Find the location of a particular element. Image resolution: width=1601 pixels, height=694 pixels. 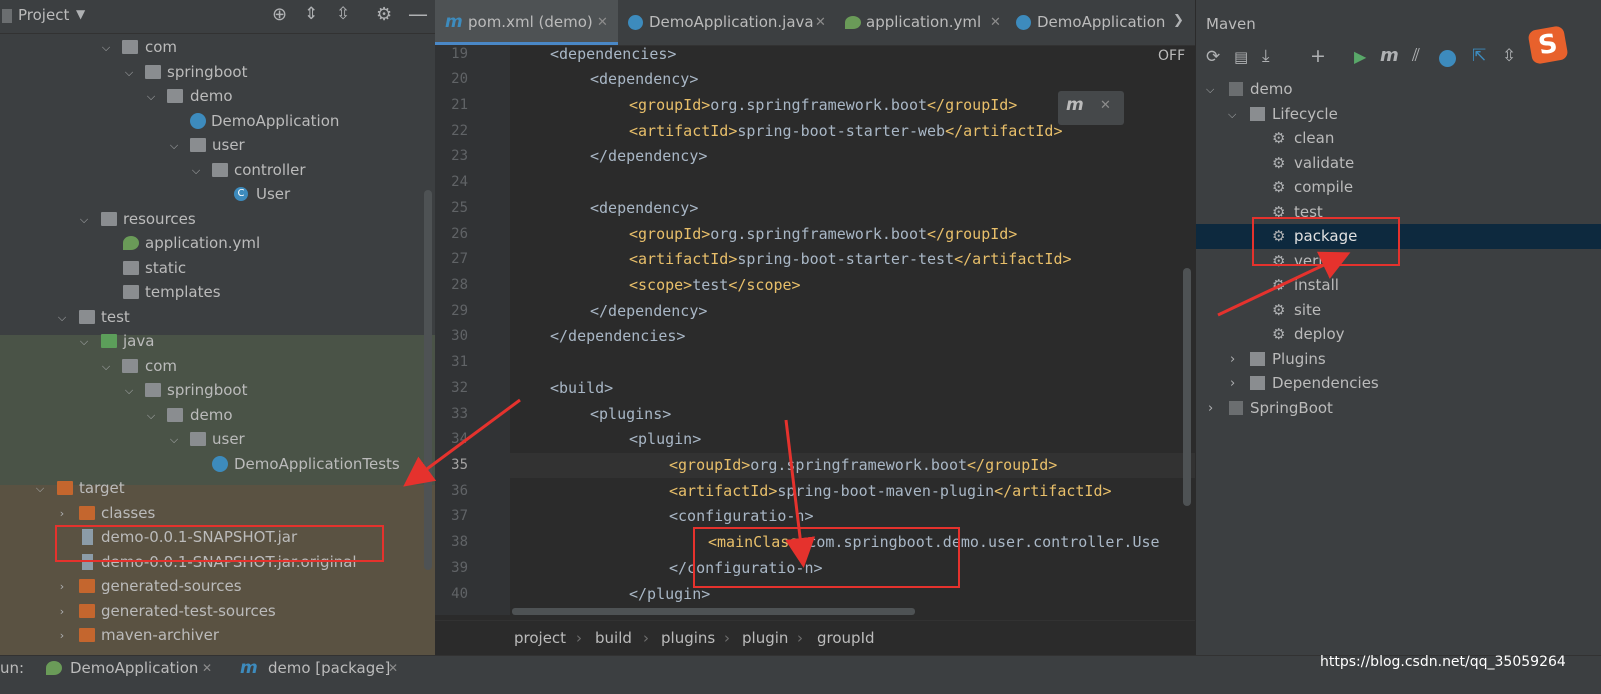

annotation-arrow-package is located at coordinates (1284, 284).